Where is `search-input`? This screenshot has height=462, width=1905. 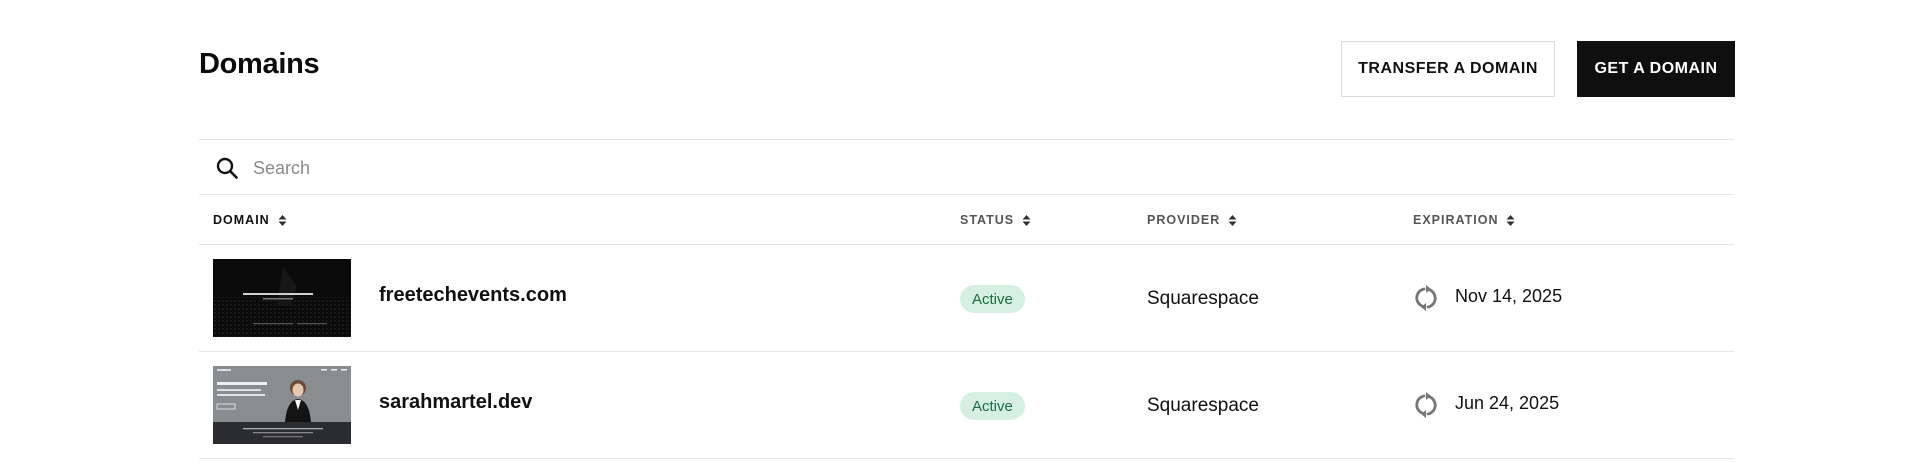 search-input is located at coordinates (553, 168).